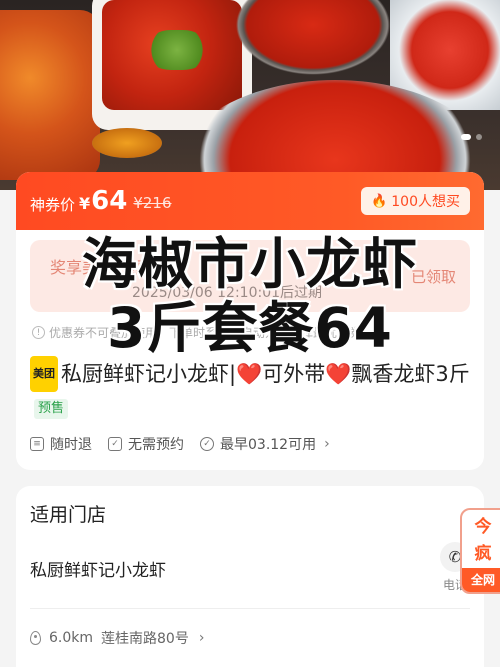 The width and height of the screenshot is (500, 667). What do you see at coordinates (115, 444) in the screenshot?
I see `calendar-check-icon: ✓` at bounding box center [115, 444].